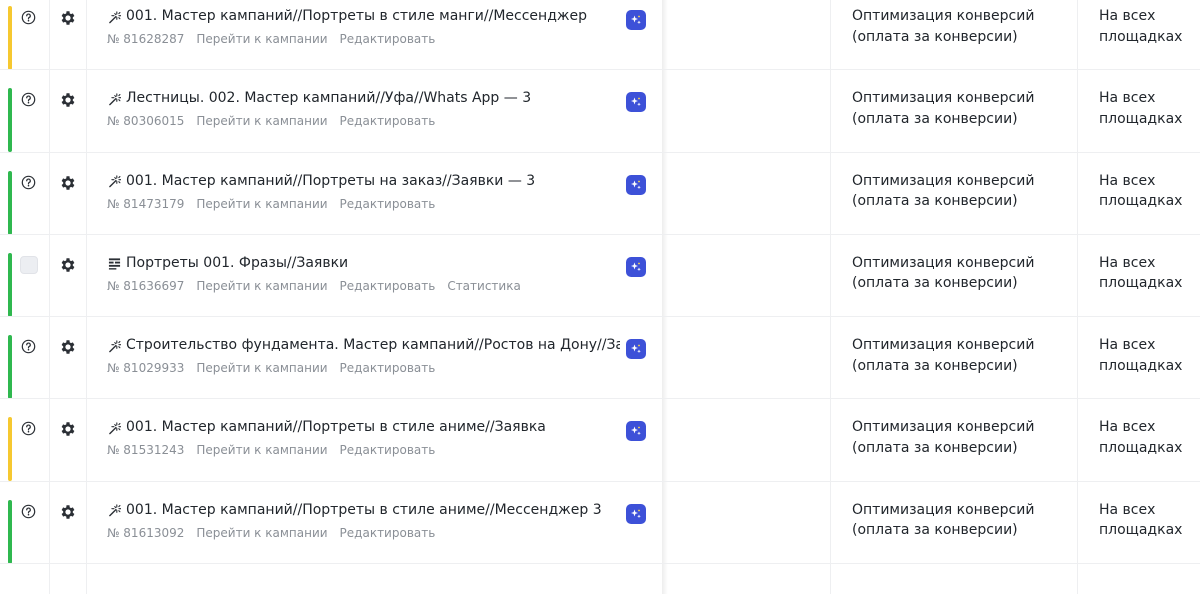 The width and height of the screenshot is (1200, 594). Describe the element at coordinates (146, 368) in the screenshot. I see `campaign-number: № 81029933` at that location.